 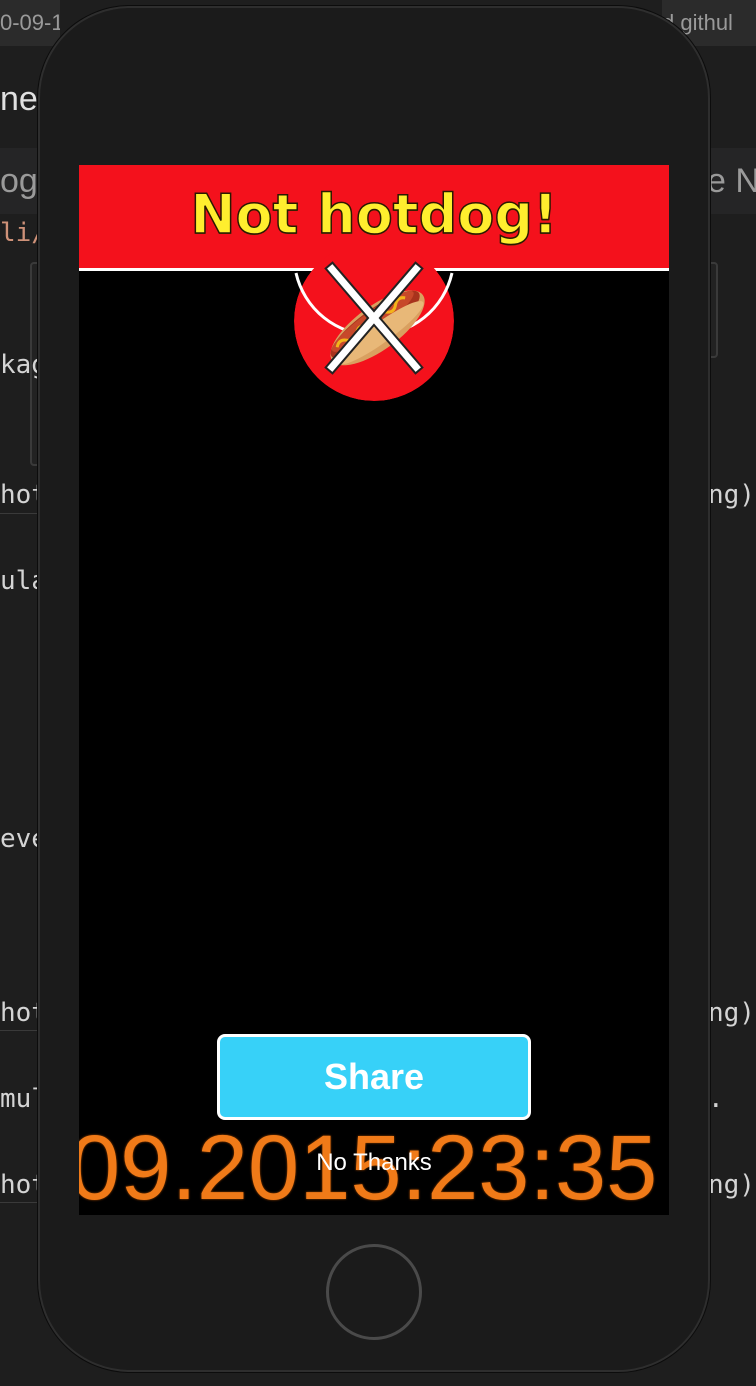 I want to click on no-thanks-button: No Thanks, so click(x=374, y=1163).